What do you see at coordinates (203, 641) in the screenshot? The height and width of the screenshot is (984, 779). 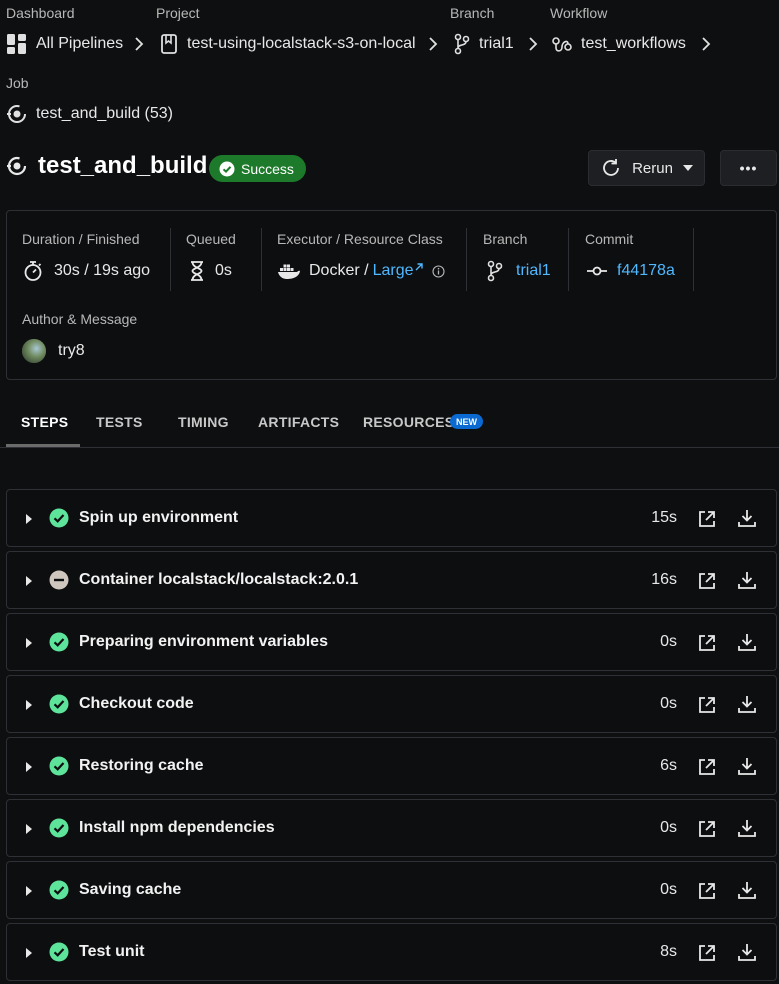 I see `step-title: Preparing environment variables` at bounding box center [203, 641].